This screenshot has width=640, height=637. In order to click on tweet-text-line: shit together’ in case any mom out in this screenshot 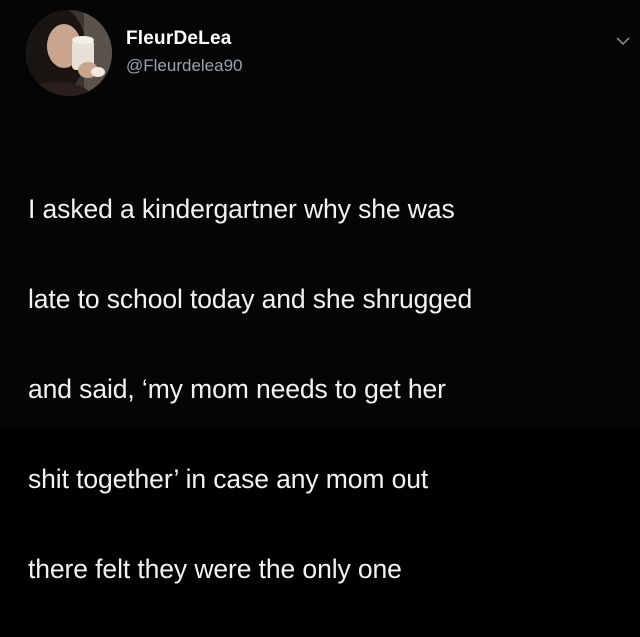, I will do `click(228, 479)`.